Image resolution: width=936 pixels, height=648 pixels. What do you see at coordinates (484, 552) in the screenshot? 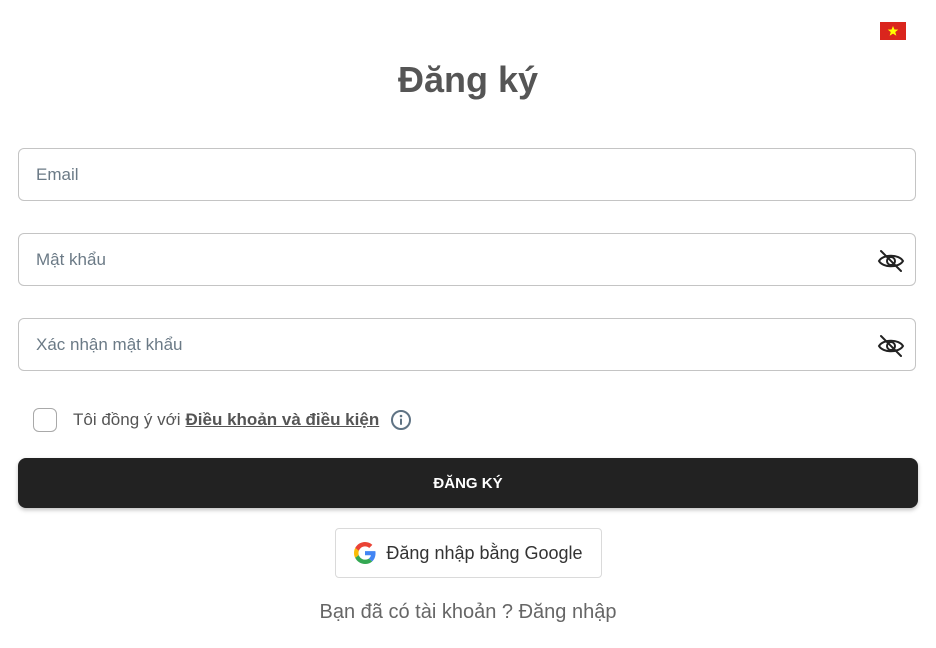
I see `google-signin-label: Đăng nhập bằng Google` at bounding box center [484, 552].